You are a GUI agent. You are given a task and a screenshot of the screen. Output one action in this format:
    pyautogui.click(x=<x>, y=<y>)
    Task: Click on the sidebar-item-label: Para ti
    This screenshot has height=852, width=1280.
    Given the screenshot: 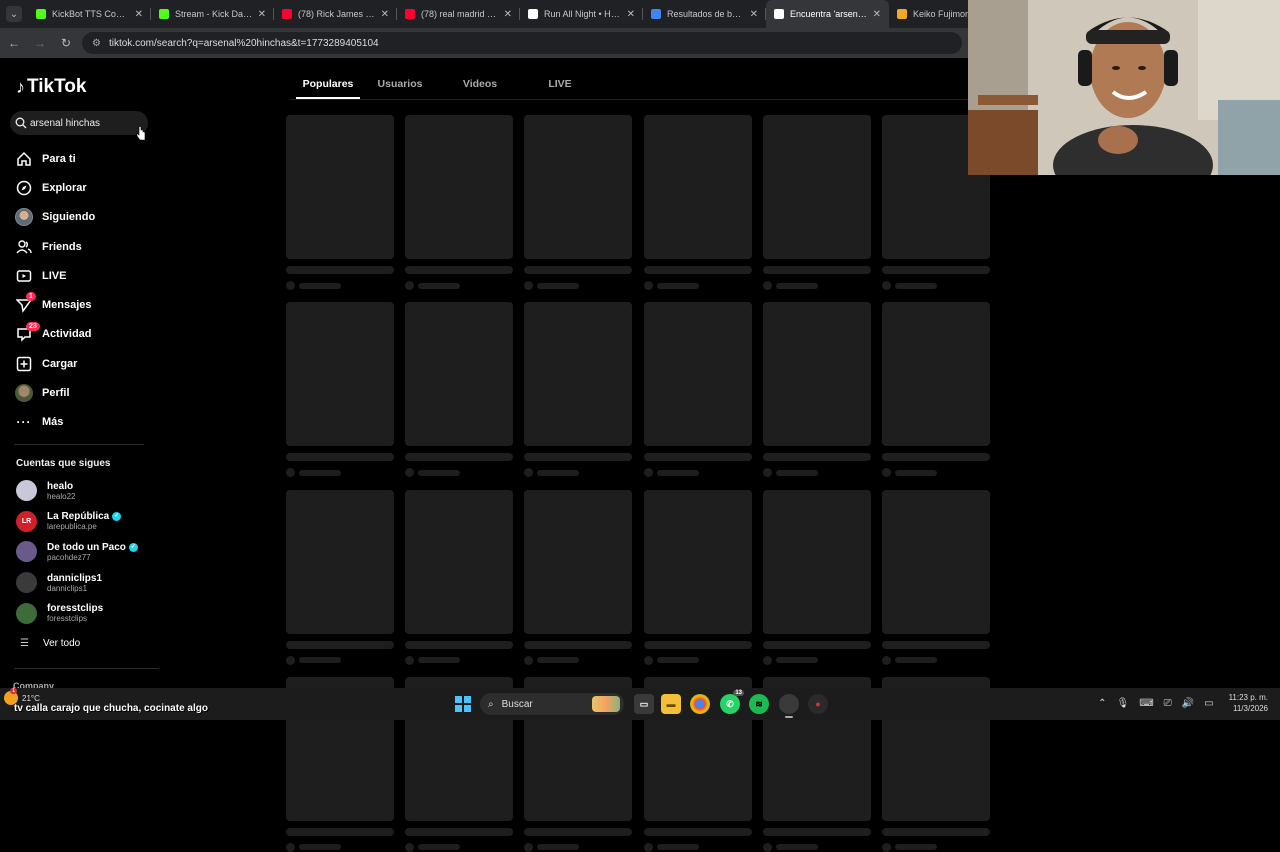 What is the action you would take?
    pyautogui.click(x=59, y=158)
    